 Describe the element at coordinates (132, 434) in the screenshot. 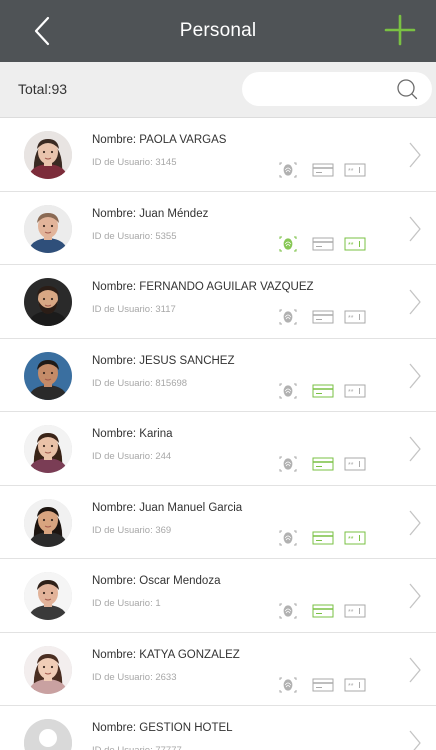

I see `user-name: Nombre: Karina` at that location.